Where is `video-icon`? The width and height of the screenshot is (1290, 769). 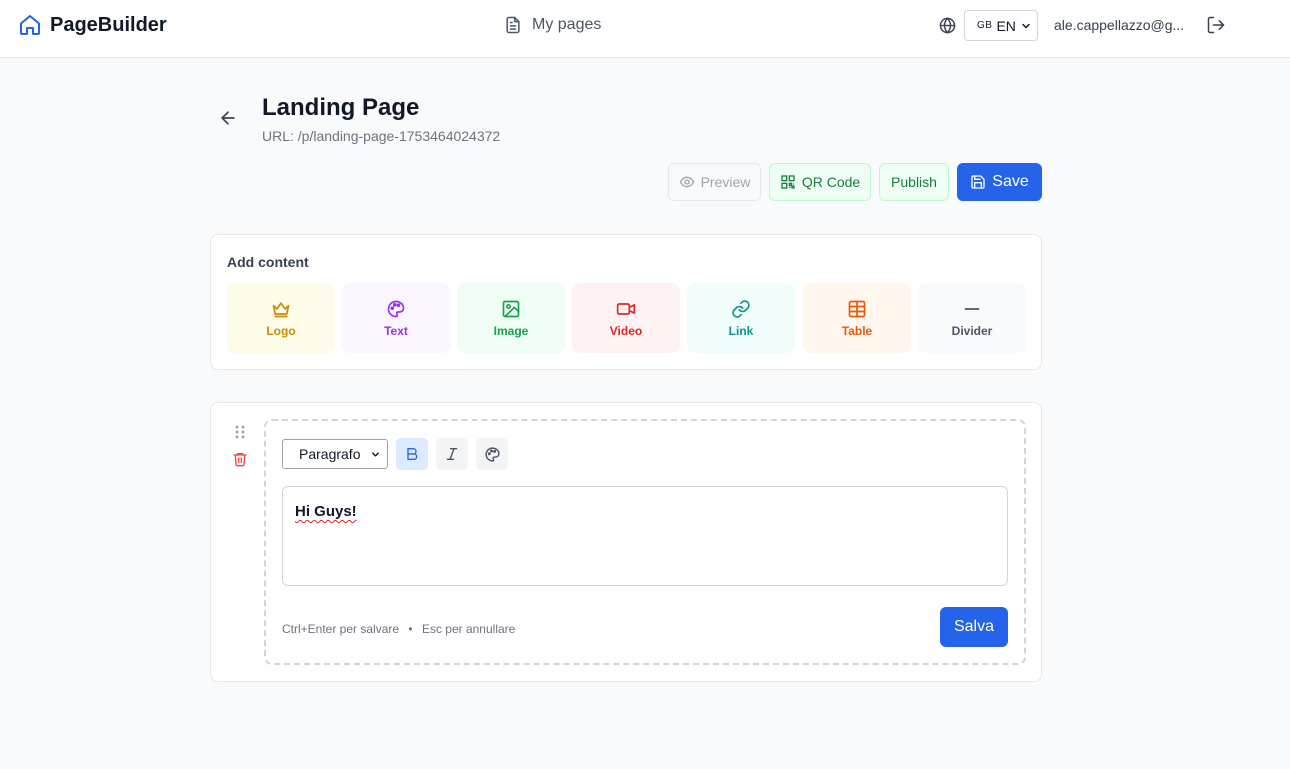
video-icon is located at coordinates (626, 309).